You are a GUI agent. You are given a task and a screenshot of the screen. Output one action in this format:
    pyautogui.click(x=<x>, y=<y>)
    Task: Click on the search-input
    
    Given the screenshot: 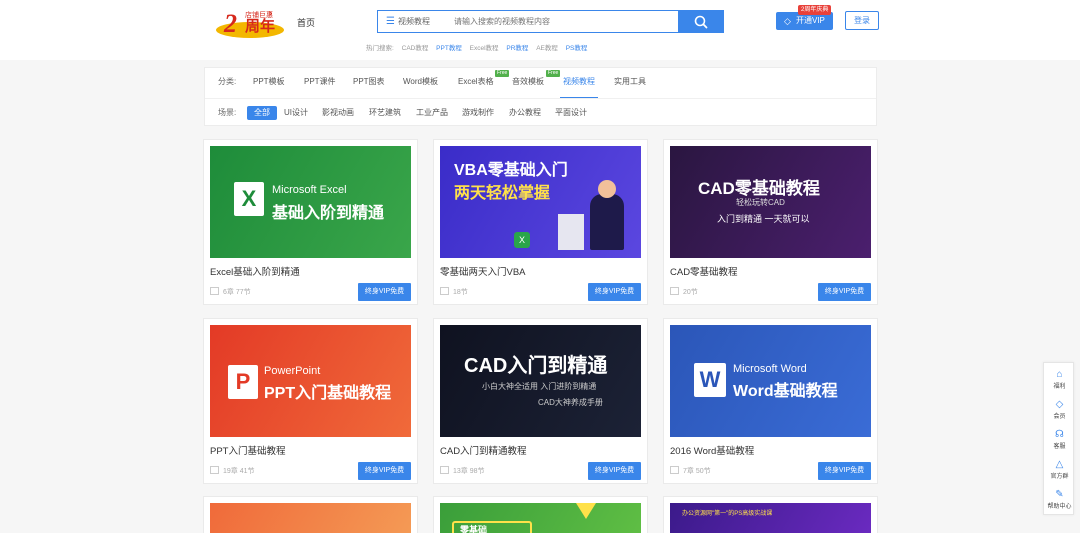 What is the action you would take?
    pyautogui.click(x=564, y=21)
    